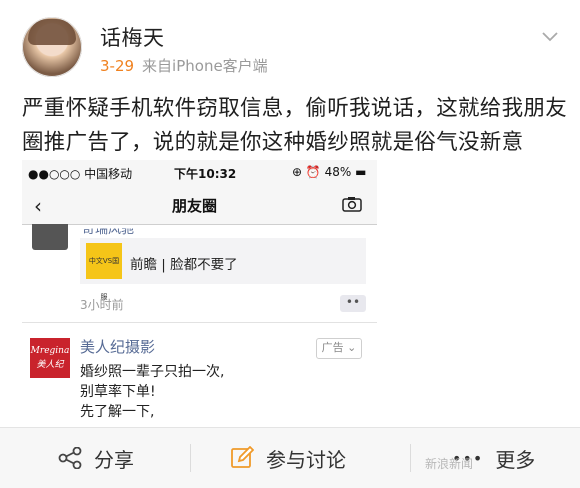 Image resolution: width=580 pixels, height=488 pixels. Describe the element at coordinates (118, 392) in the screenshot. I see `ad-line: 别草率下单!` at that location.